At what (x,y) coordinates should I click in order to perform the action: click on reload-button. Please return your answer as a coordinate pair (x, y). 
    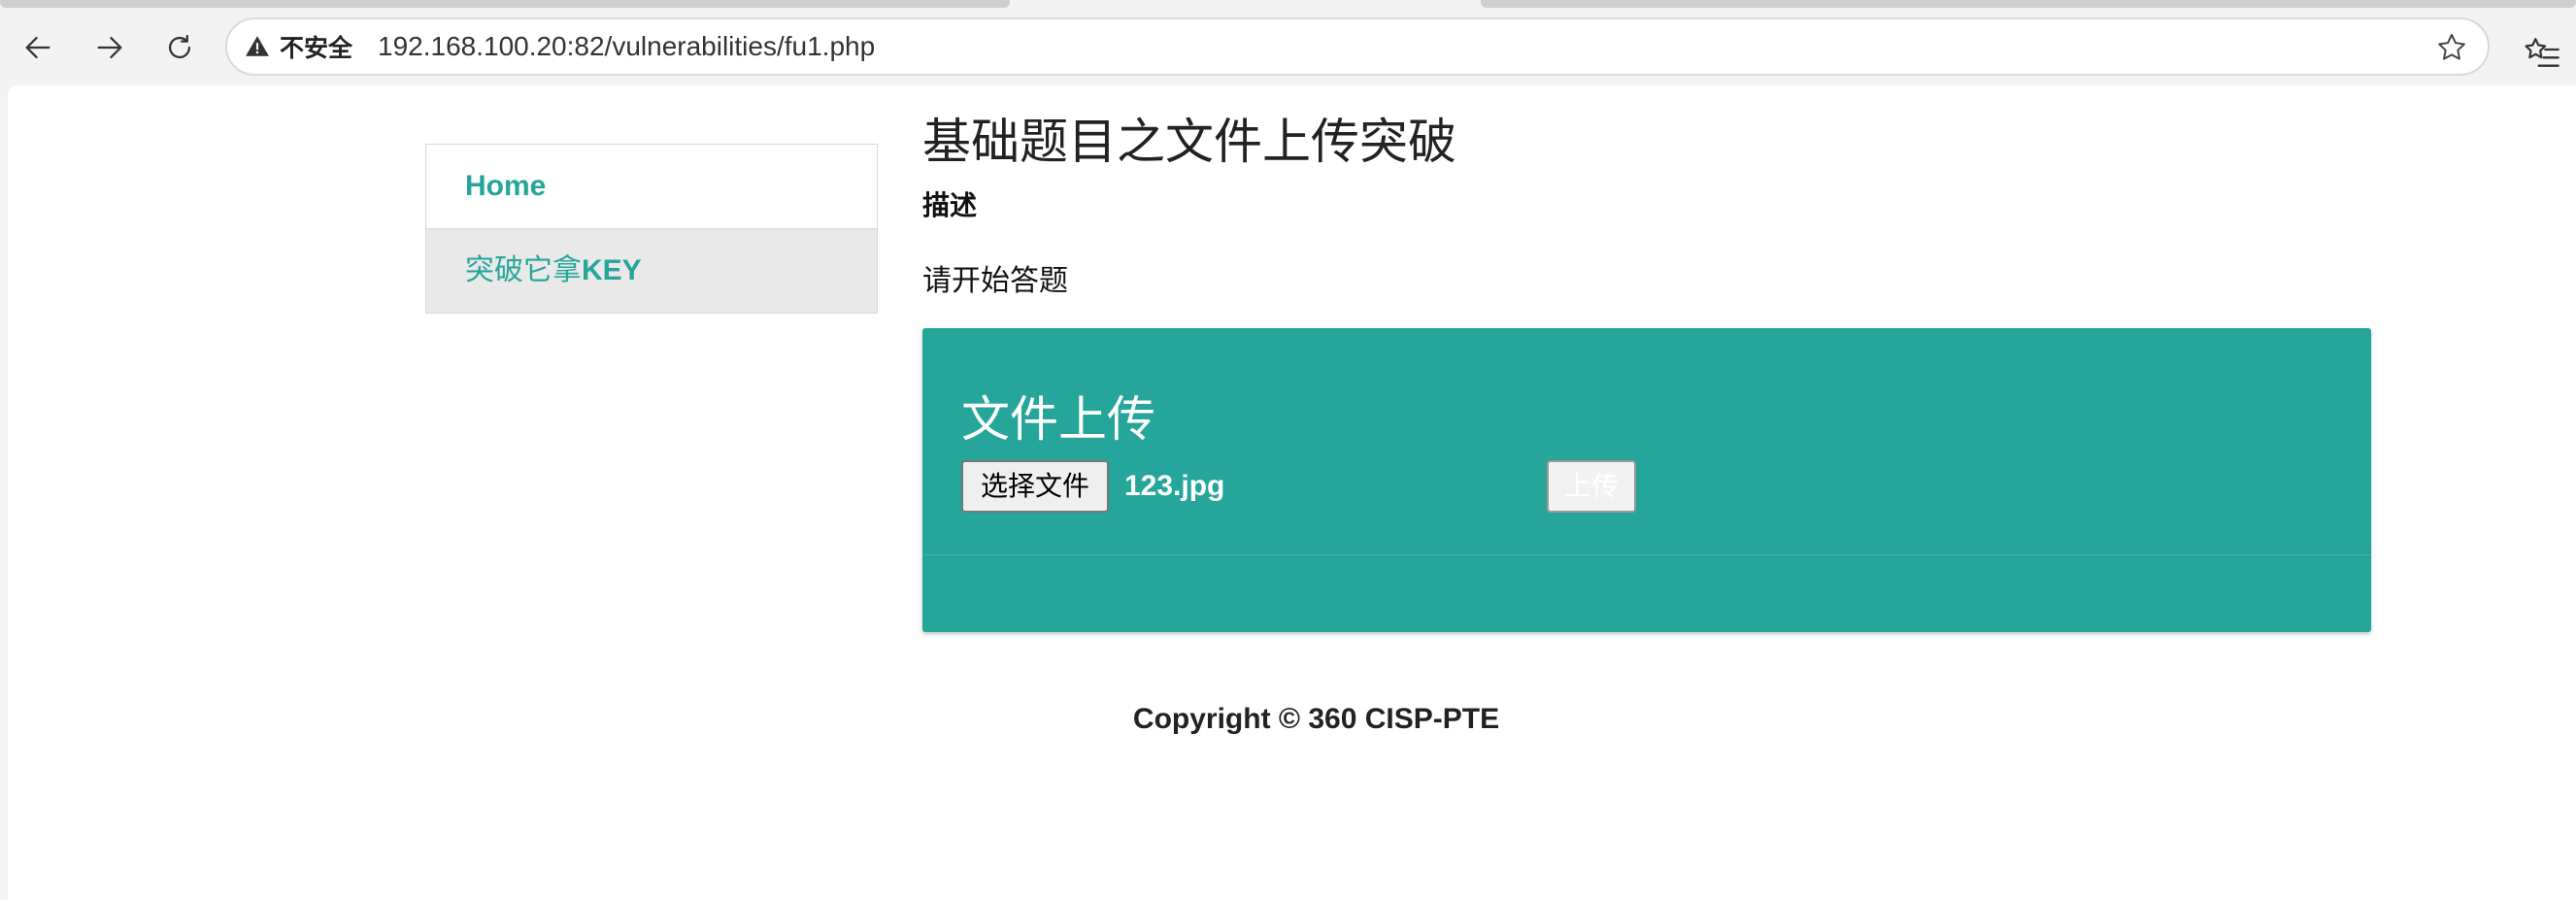
    Looking at the image, I should click on (180, 48).